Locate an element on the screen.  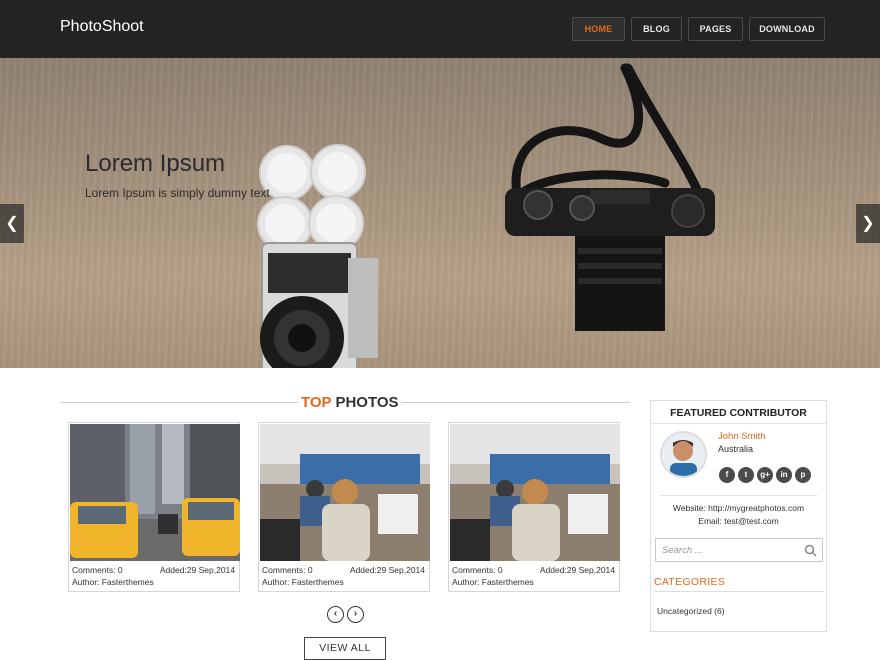
nav-item-download: DOWNLOAD is located at coordinates (787, 29).